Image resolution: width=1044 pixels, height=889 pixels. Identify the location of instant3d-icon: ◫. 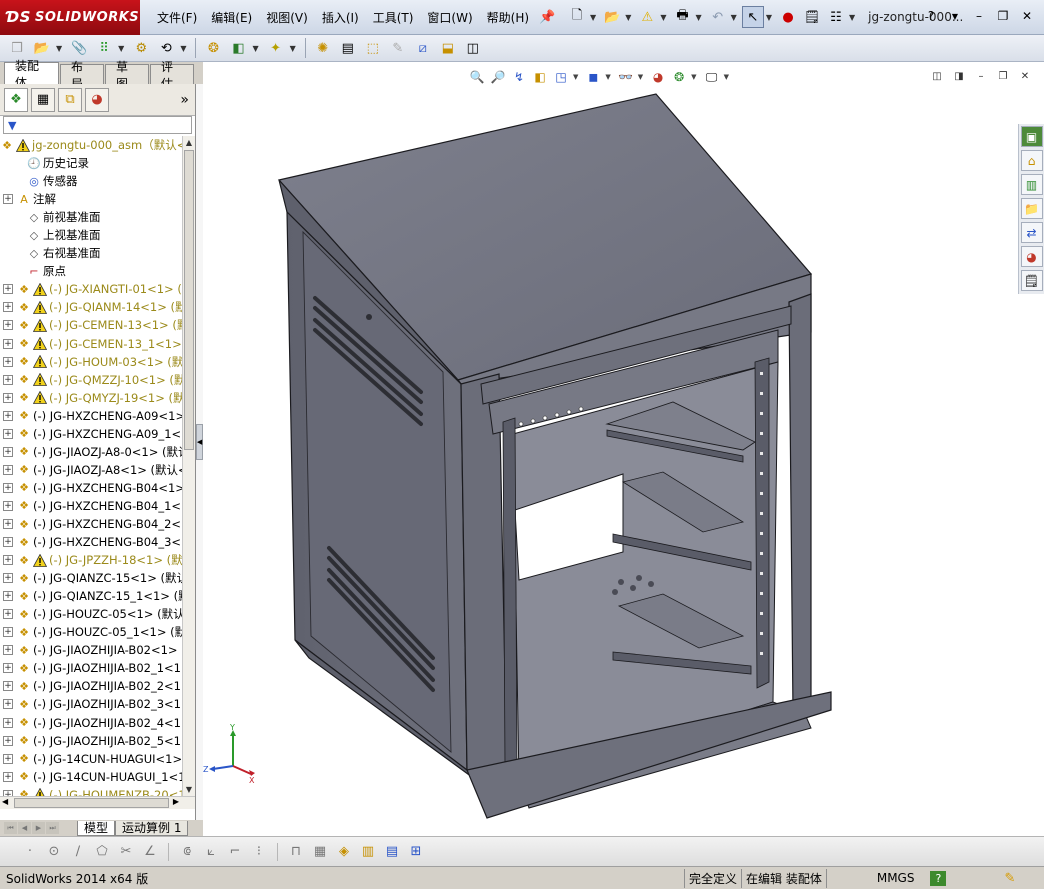
(473, 48).